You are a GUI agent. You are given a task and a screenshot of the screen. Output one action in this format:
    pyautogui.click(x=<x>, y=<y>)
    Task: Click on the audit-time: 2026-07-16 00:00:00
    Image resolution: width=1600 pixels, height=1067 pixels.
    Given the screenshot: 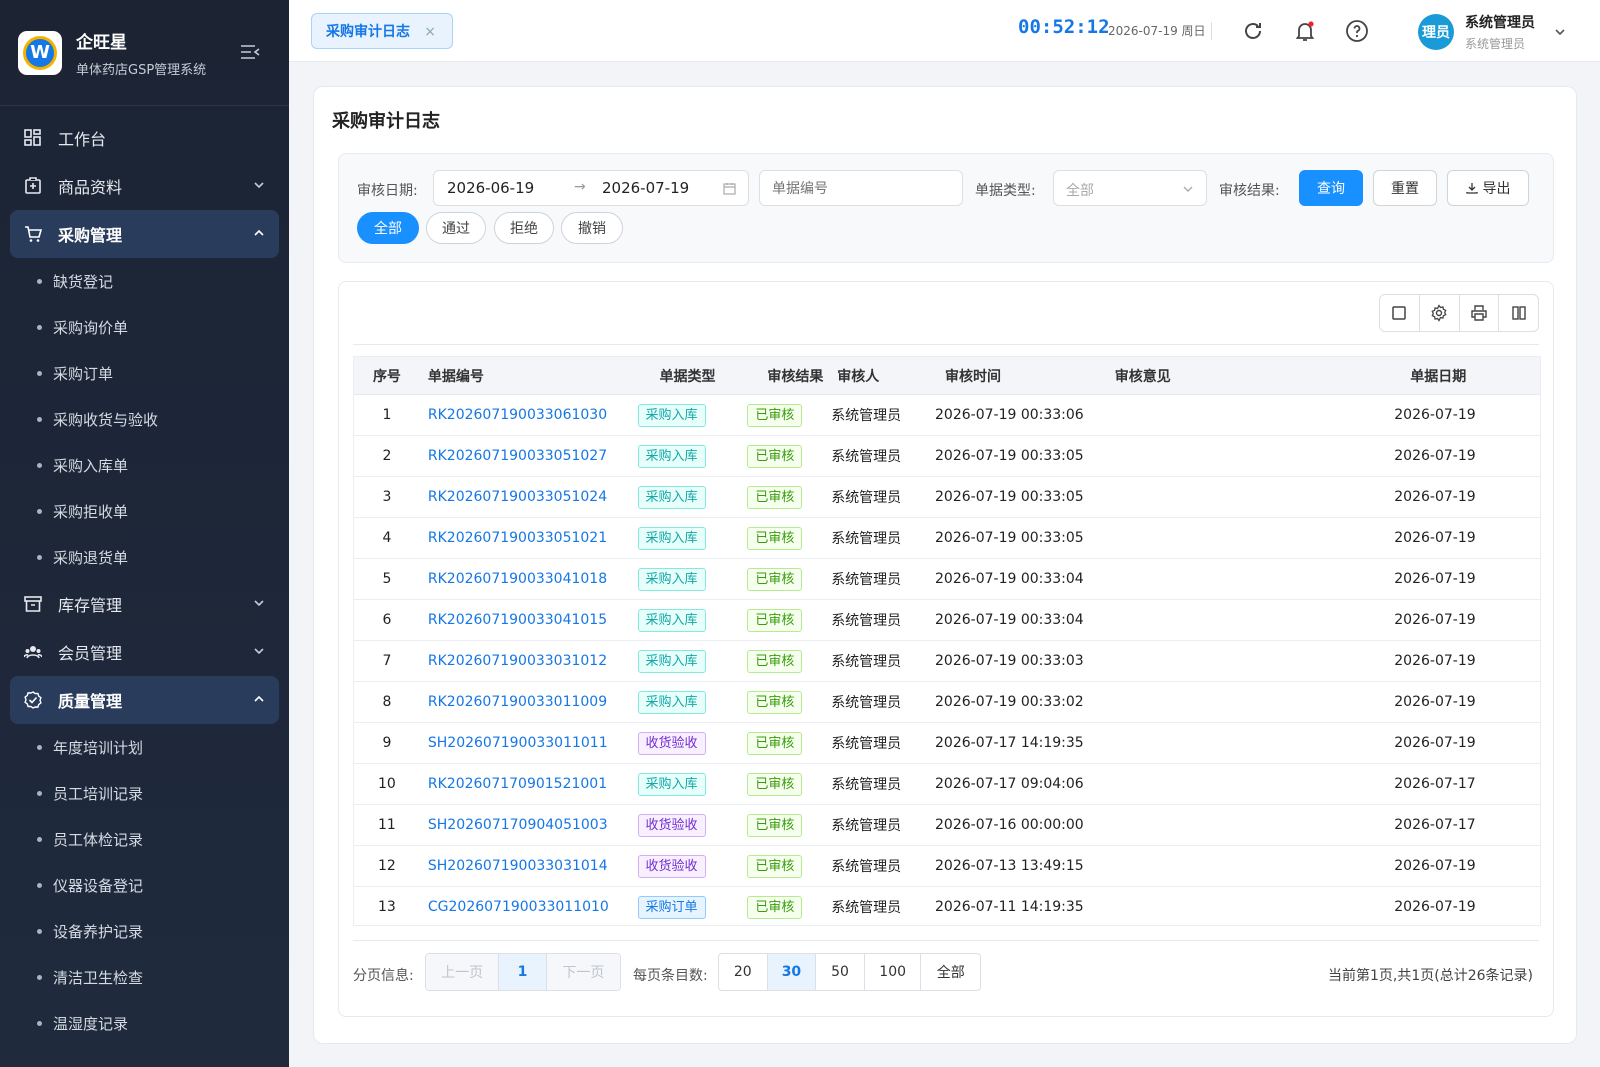 What is the action you would take?
    pyautogui.click(x=1009, y=825)
    